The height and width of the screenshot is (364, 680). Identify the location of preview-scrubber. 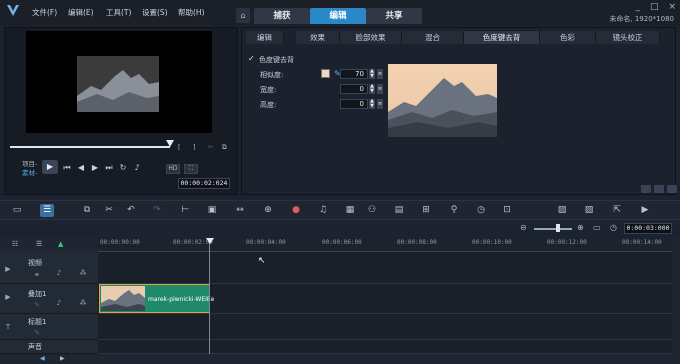
(90, 147).